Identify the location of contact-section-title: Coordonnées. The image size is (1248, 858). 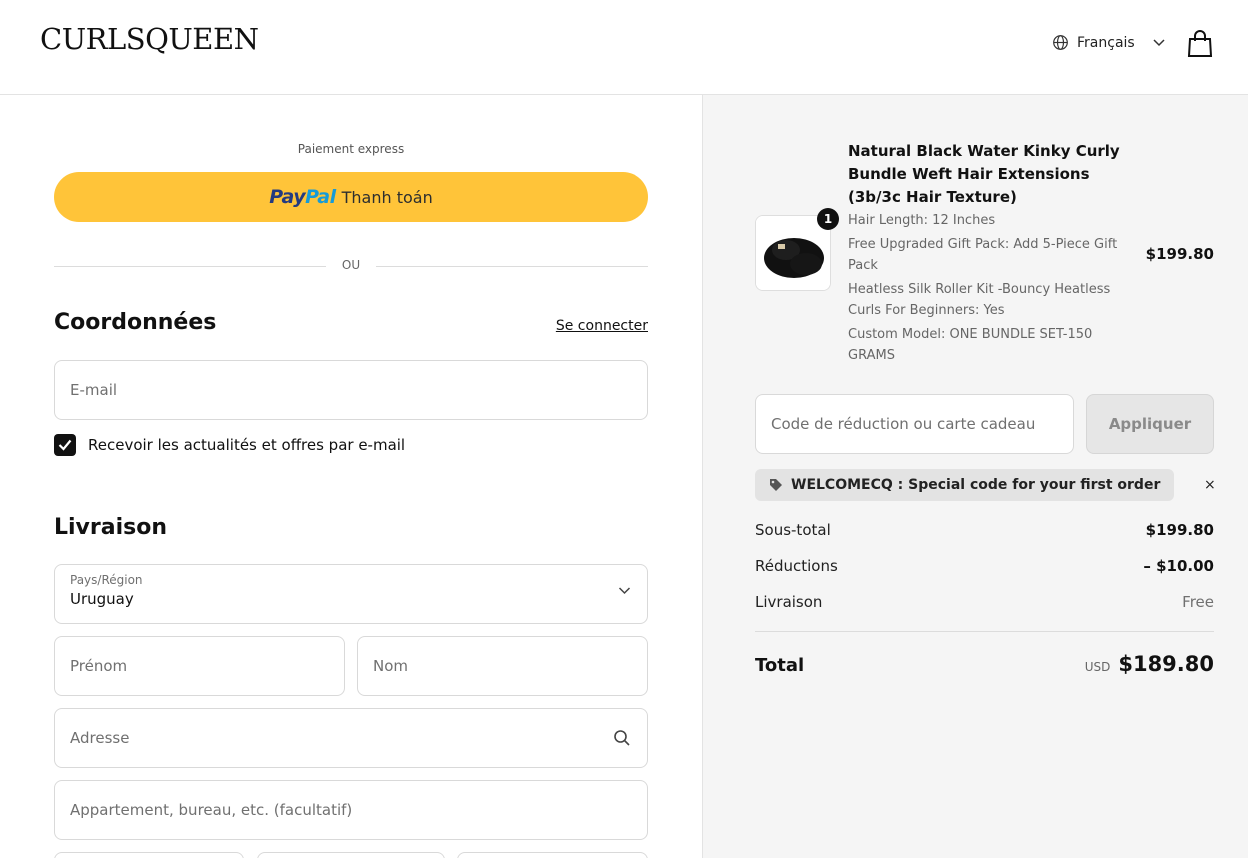
(135, 322).